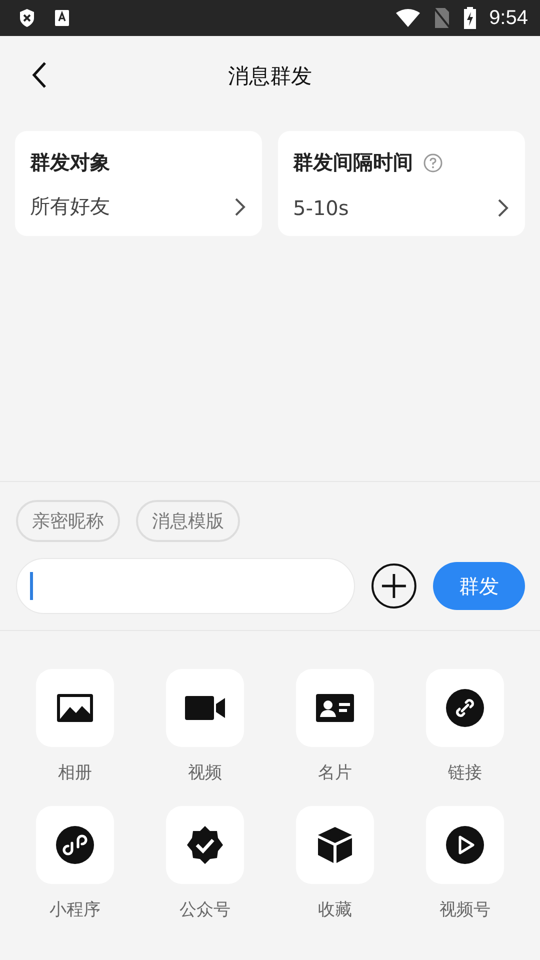  Describe the element at coordinates (138, 183) in the screenshot. I see `setting-card: 群发对象 所有好友` at that location.